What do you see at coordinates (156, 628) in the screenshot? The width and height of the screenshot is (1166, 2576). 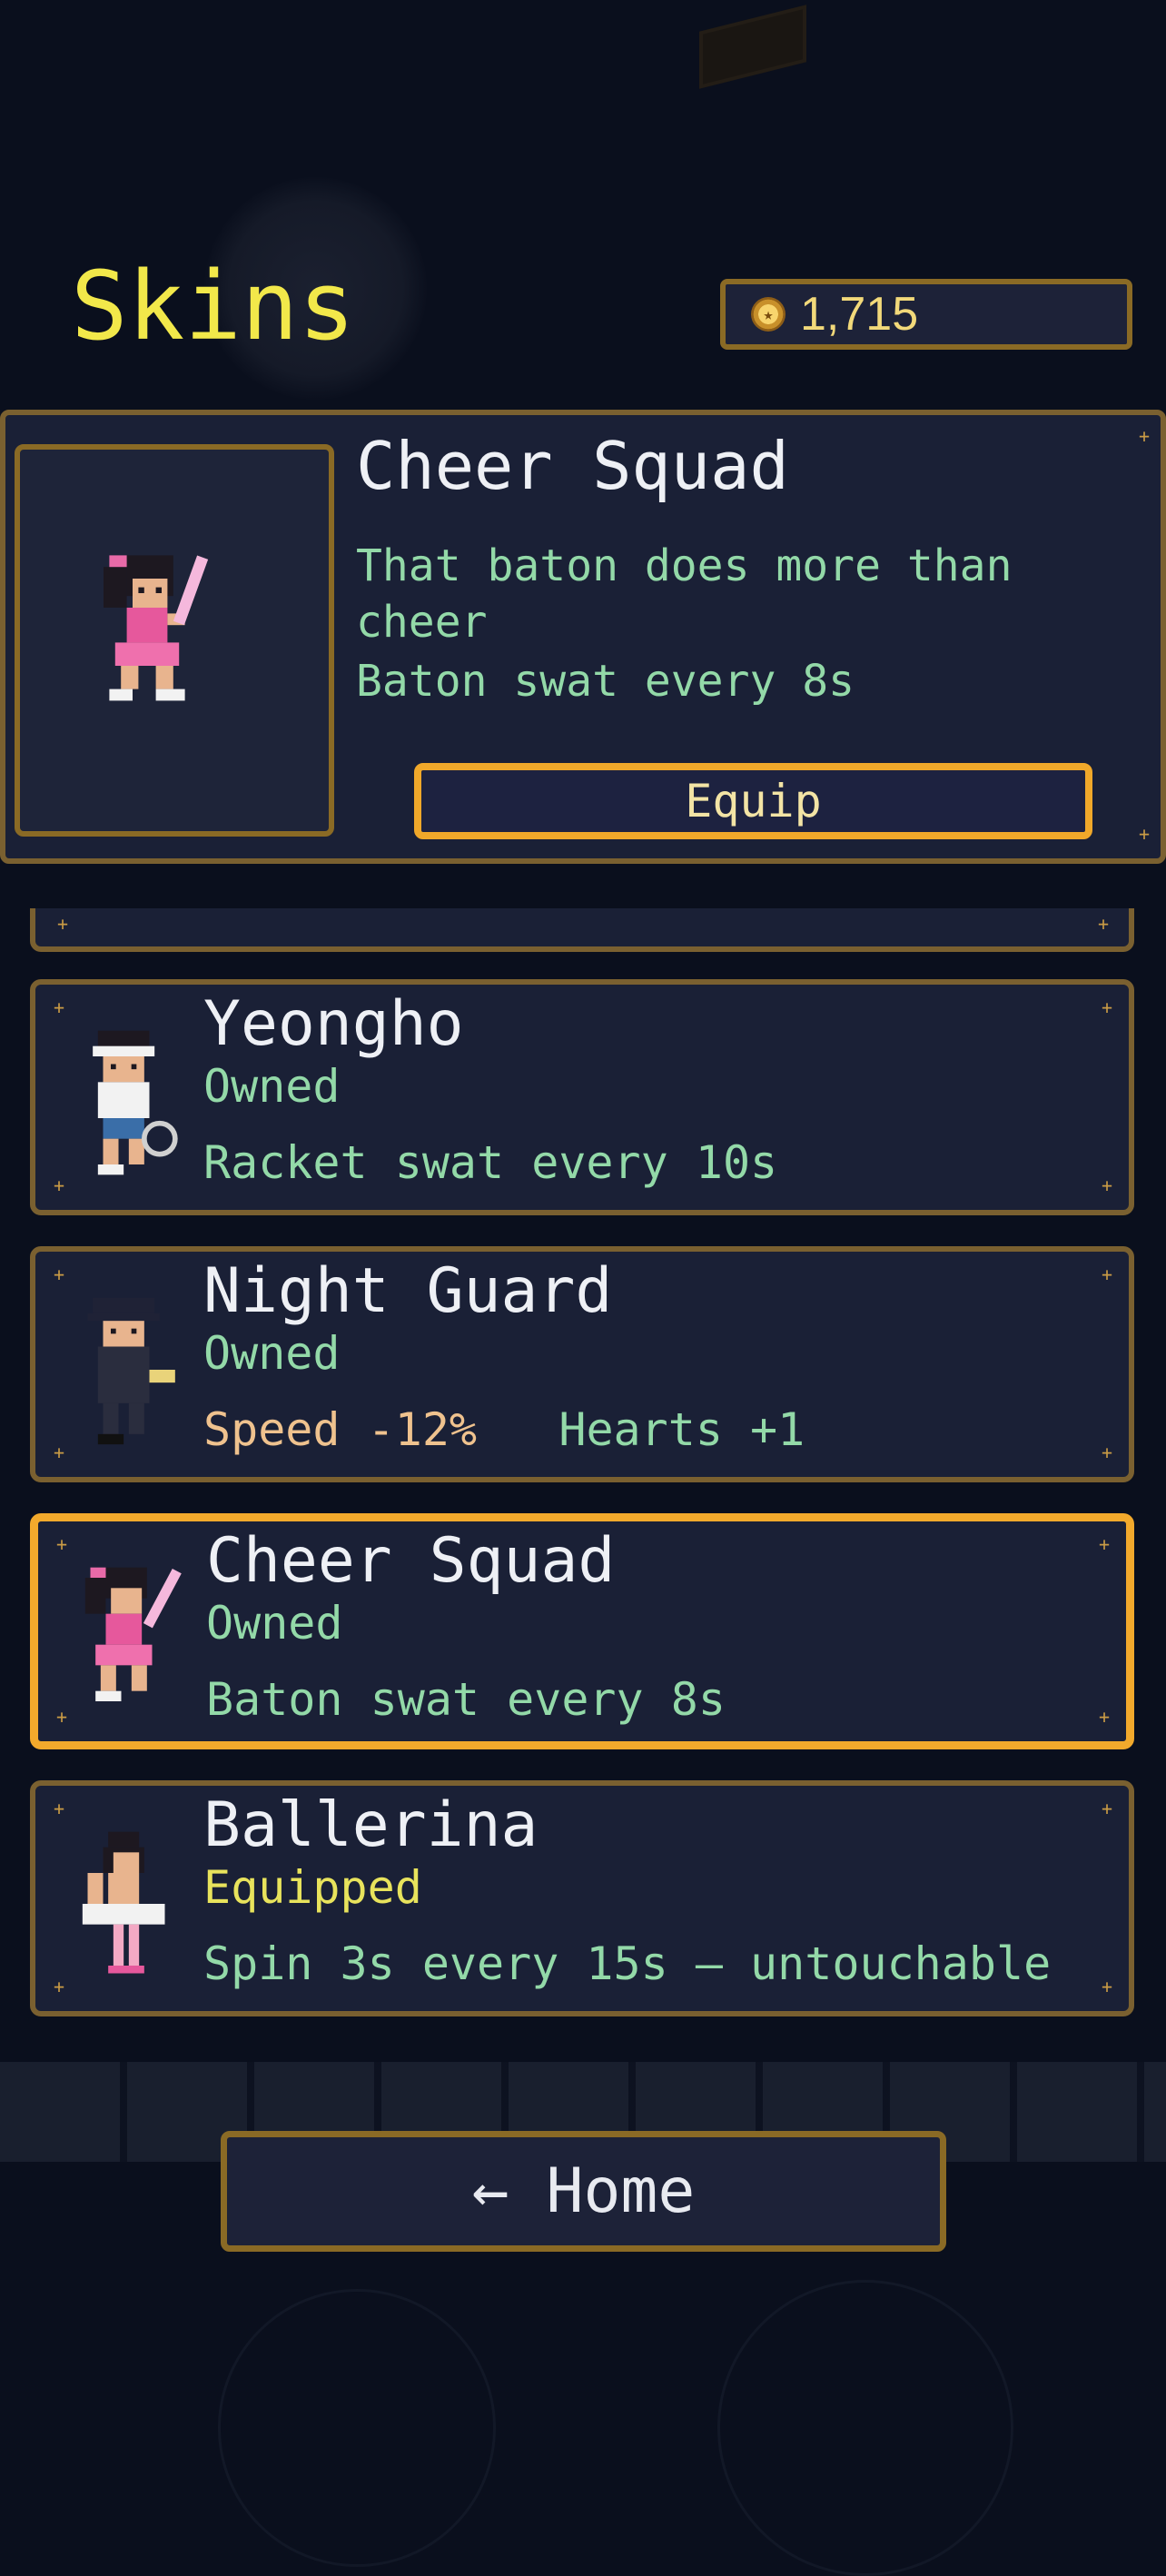 I see `cheer-squad-sprite-large` at bounding box center [156, 628].